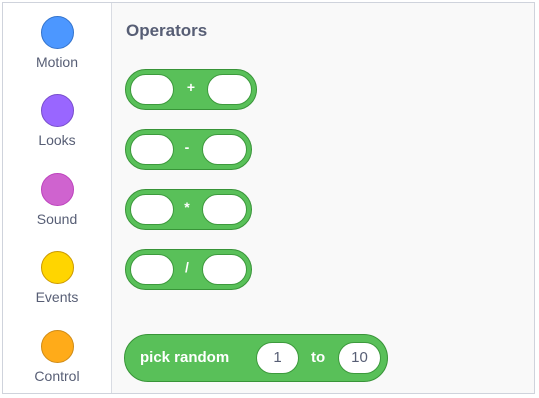 The image size is (539, 398). What do you see at coordinates (57, 62) in the screenshot?
I see `category-label: Motion` at bounding box center [57, 62].